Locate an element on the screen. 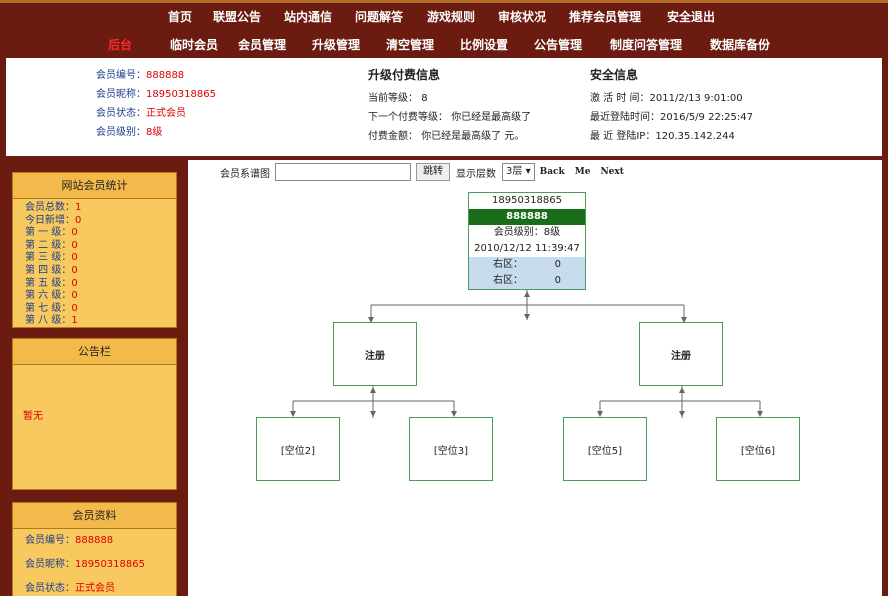  nav-faq: 问题解答 is located at coordinates (379, 16).